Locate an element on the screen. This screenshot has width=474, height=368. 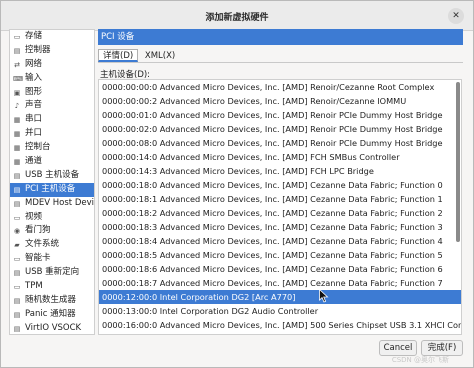
sidebar-item-label: 图形 is located at coordinates (34, 91).